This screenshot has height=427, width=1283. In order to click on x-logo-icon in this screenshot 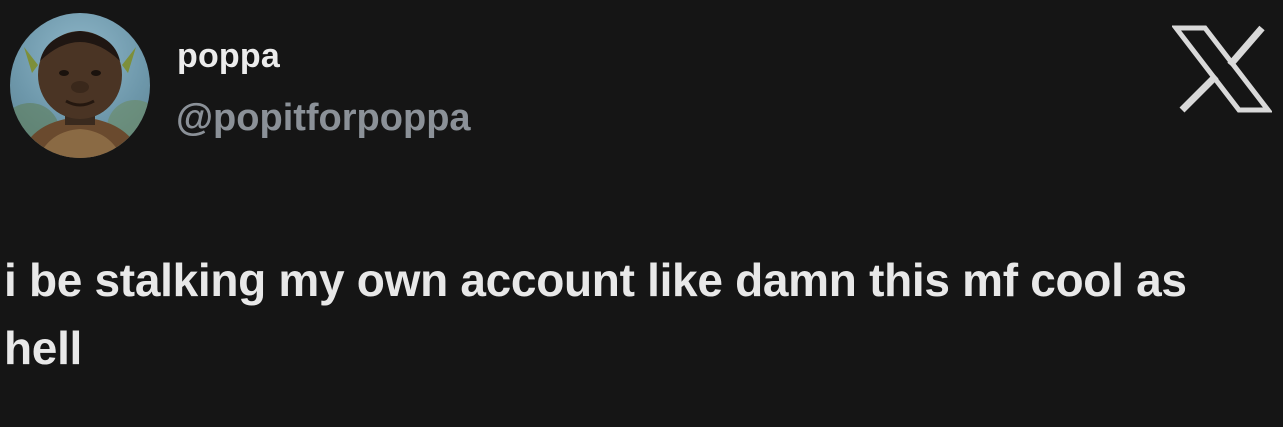, I will do `click(1222, 69)`.